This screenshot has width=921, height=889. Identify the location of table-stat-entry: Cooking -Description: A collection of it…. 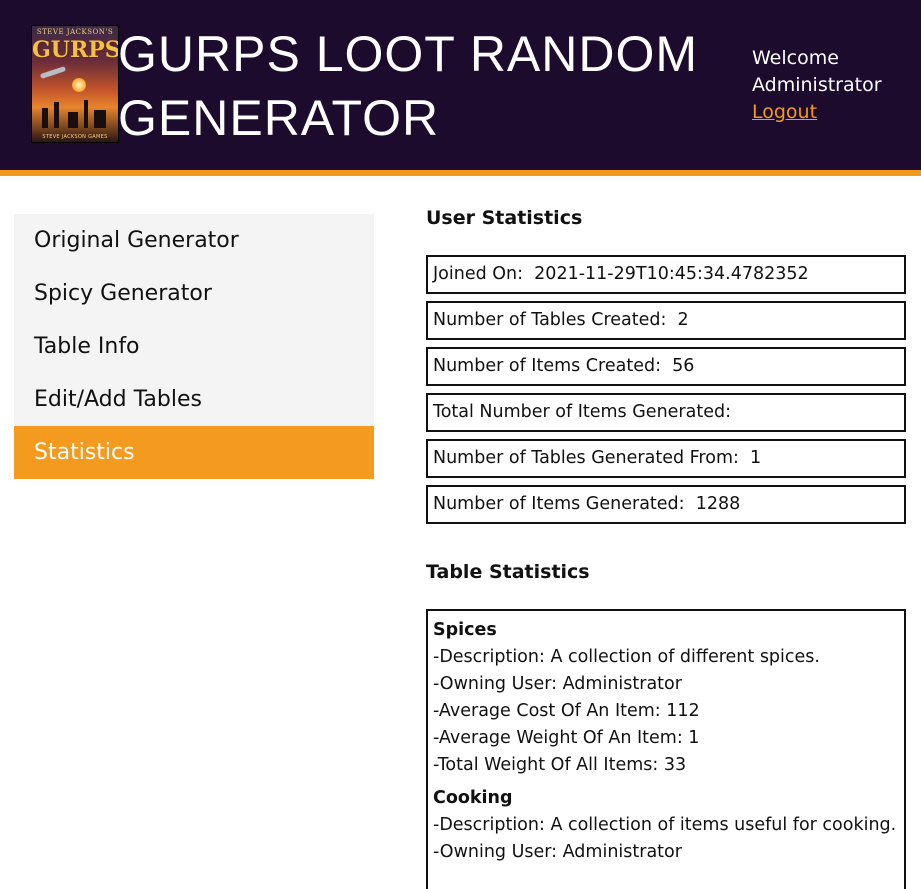
(666, 825).